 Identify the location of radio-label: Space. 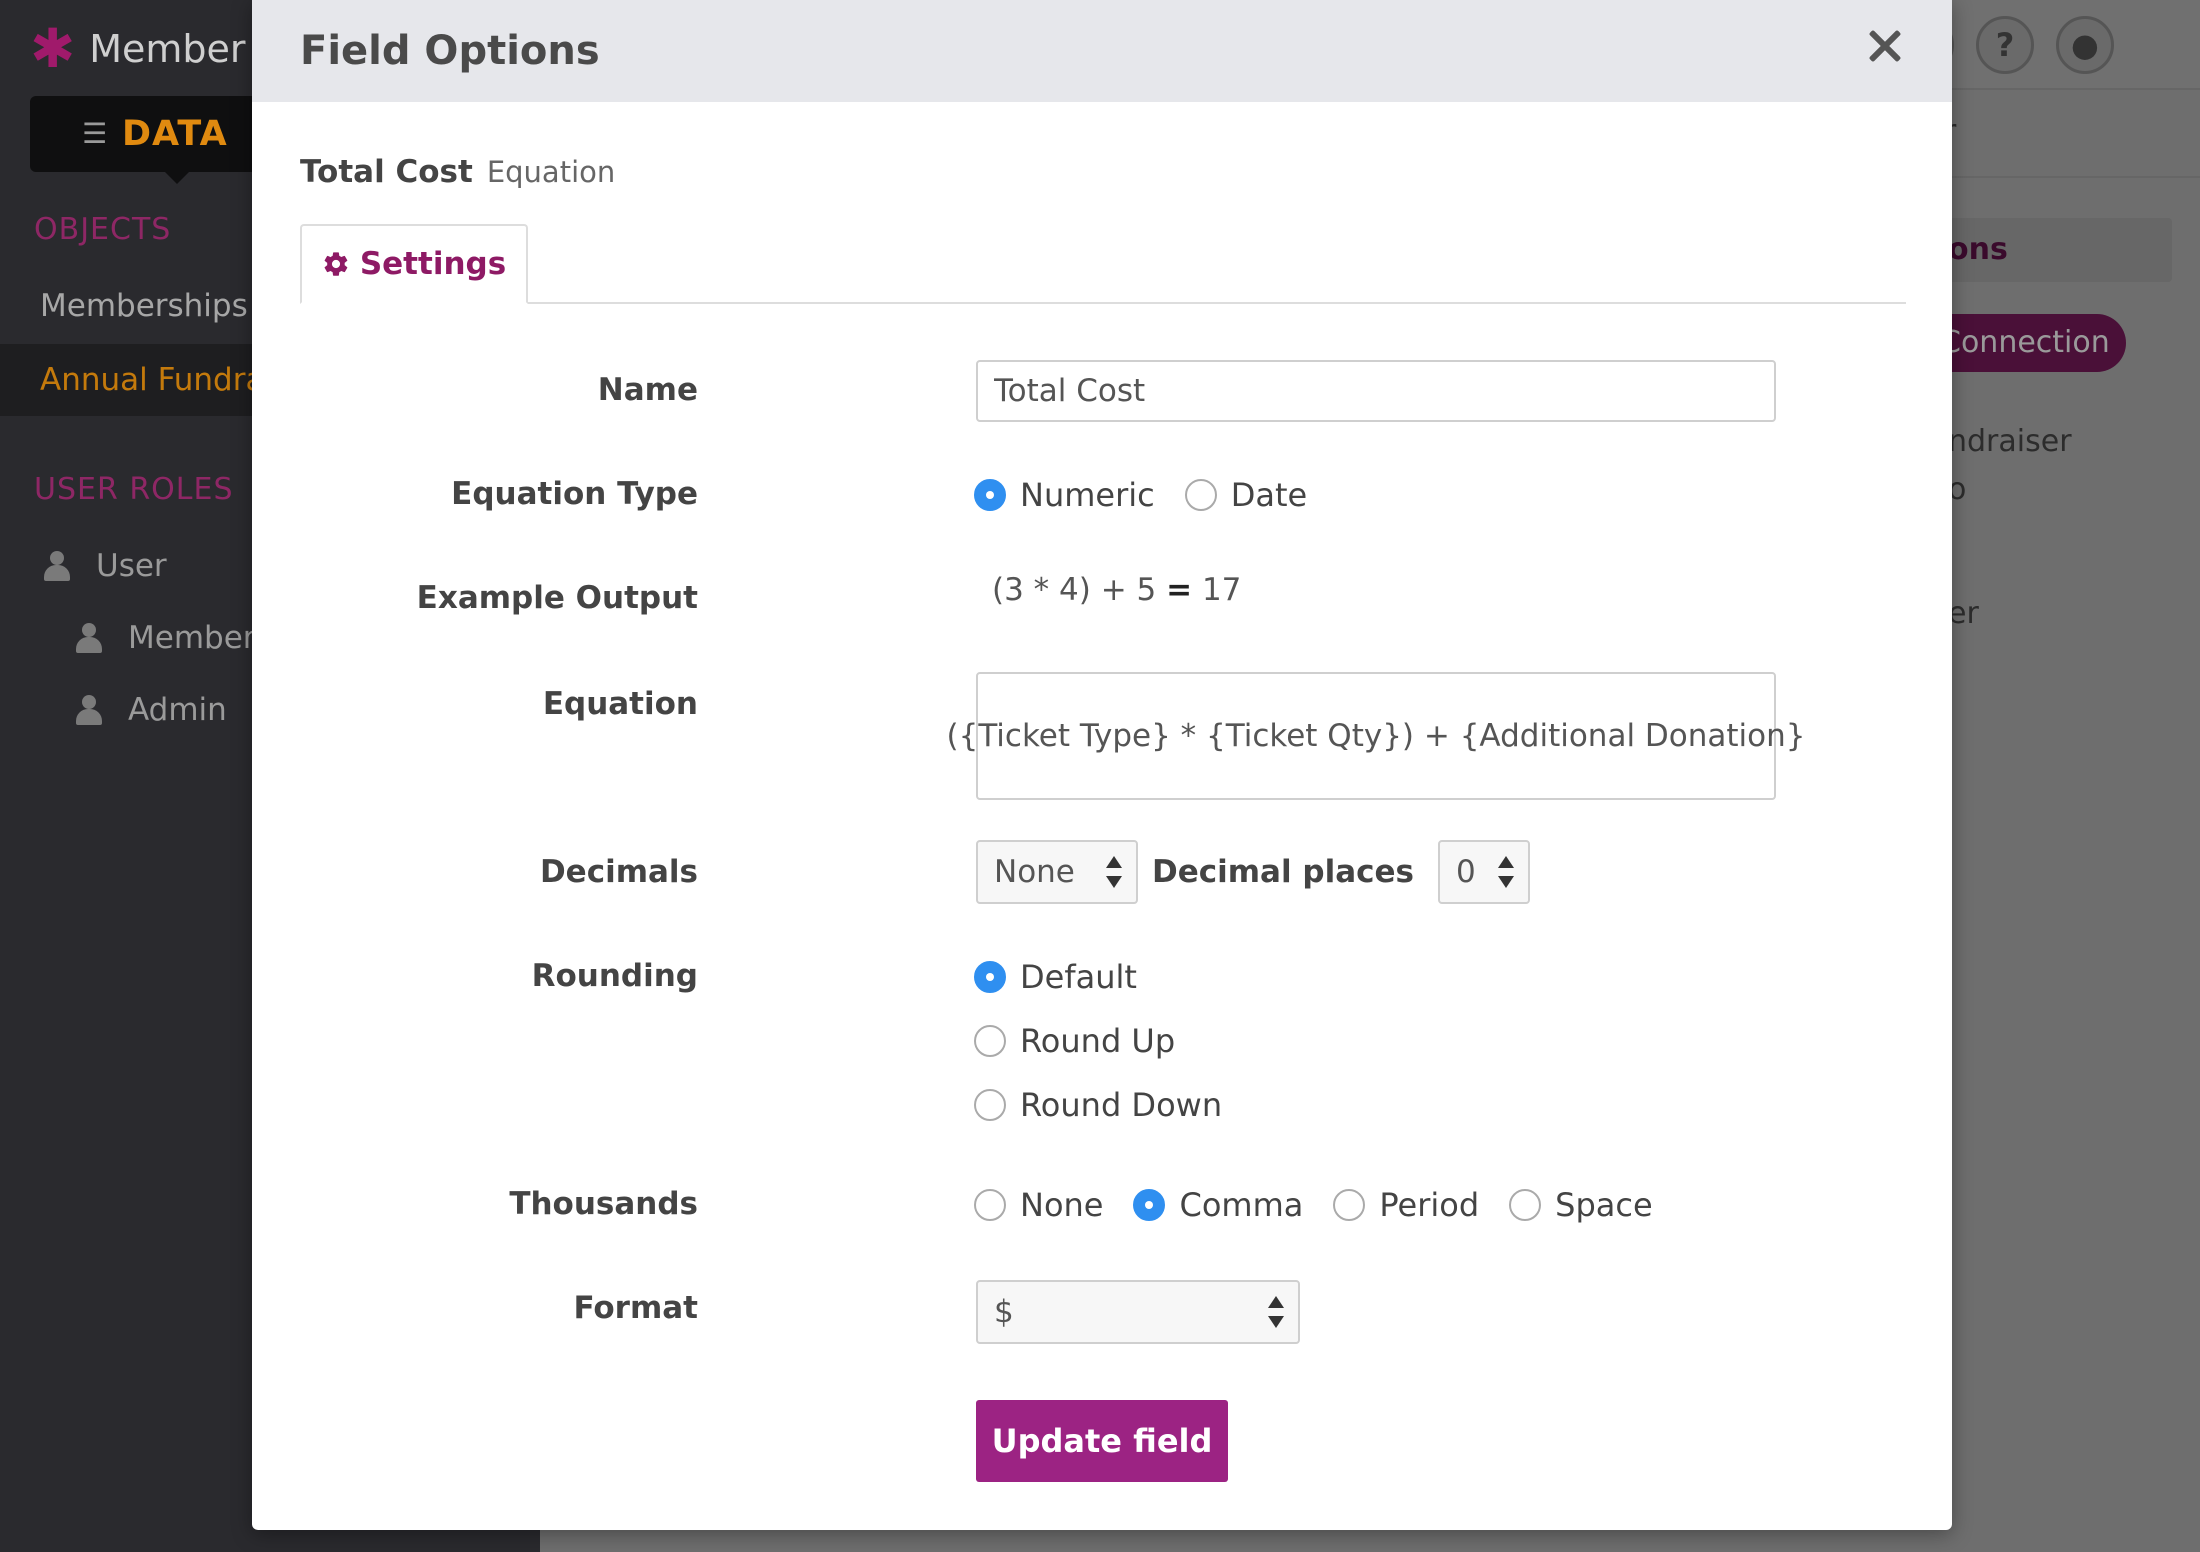
(1604, 1205).